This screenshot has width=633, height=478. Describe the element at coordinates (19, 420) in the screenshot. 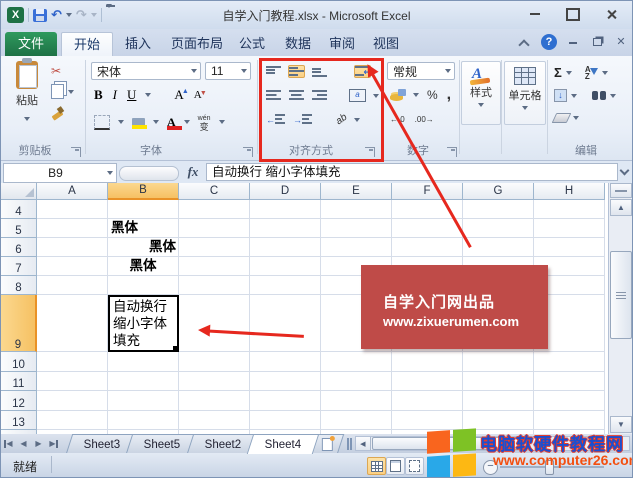

I see `row-header-13: 13` at that location.